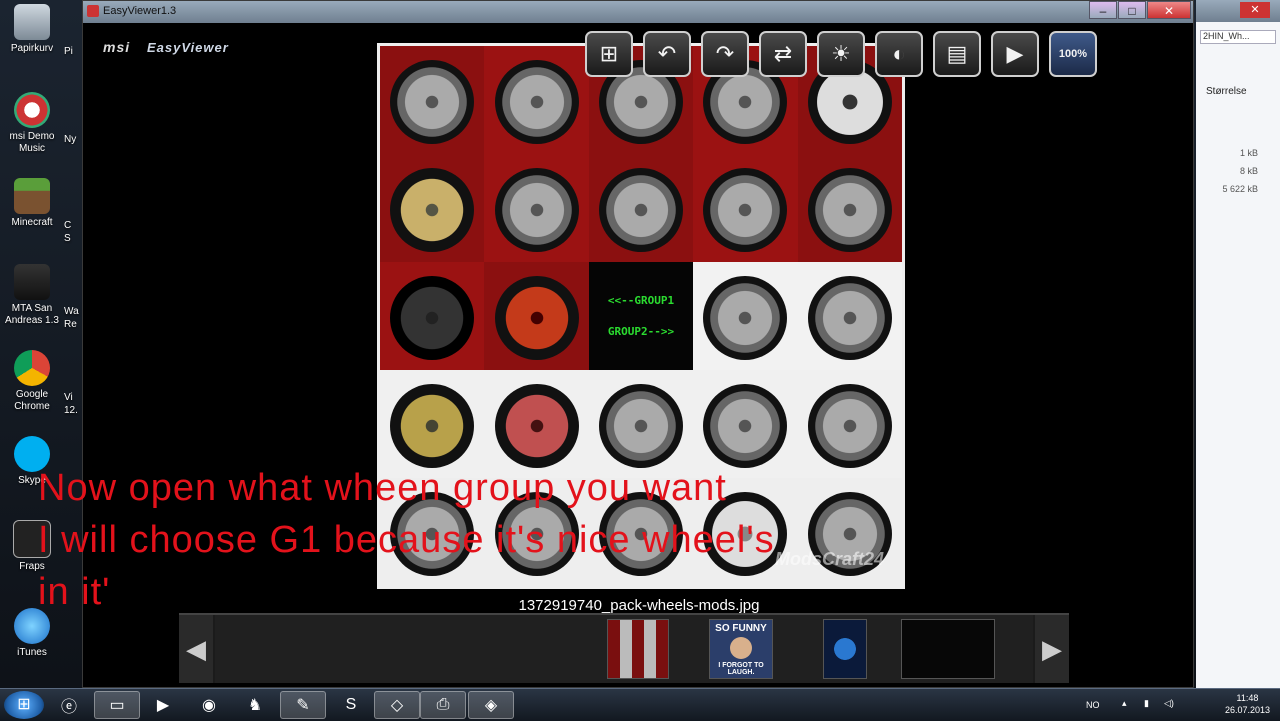 The height and width of the screenshot is (721, 1280). Describe the element at coordinates (1169, 10) in the screenshot. I see `close-button: ✕` at that location.